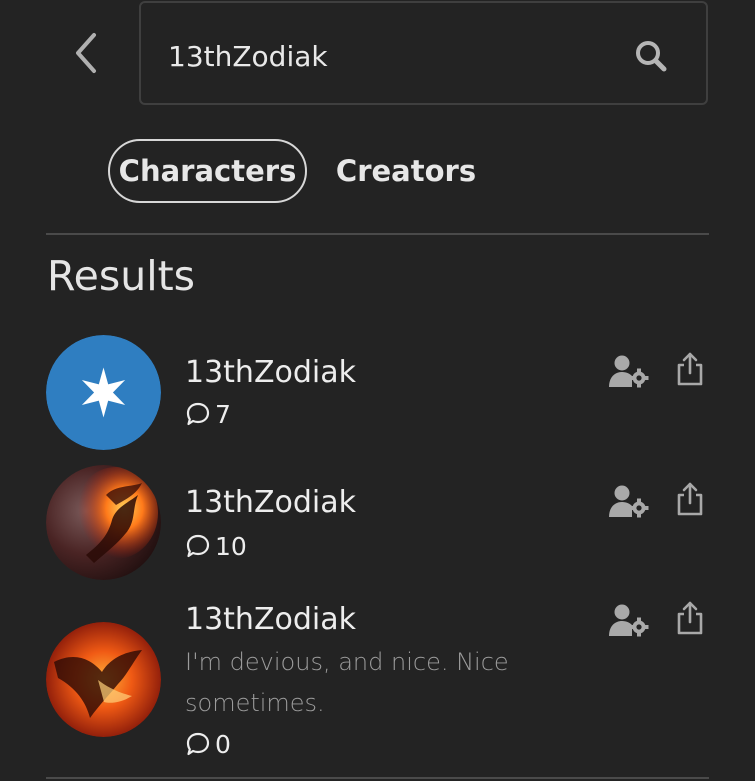  I want to click on result-item: 13thZodiak 10, so click(377, 522).